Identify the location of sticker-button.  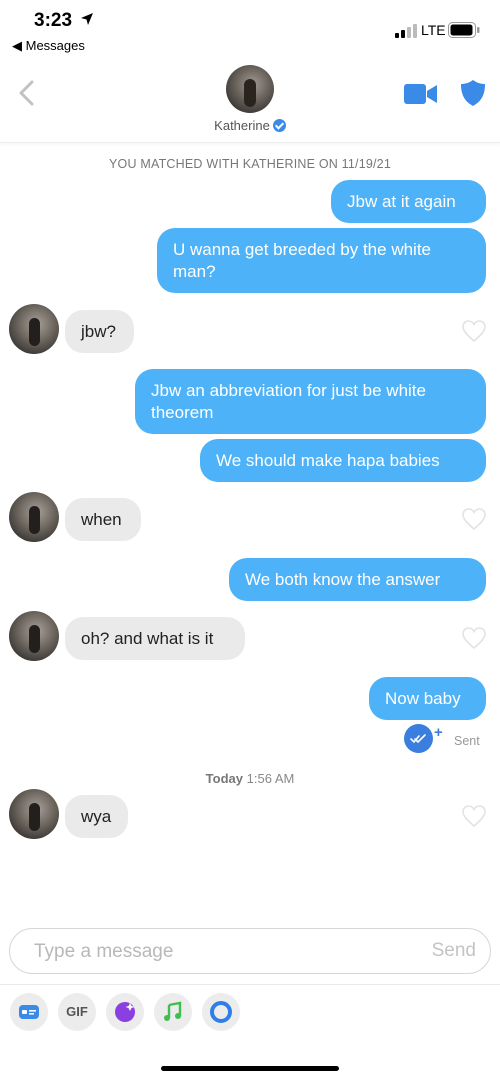
(125, 1012).